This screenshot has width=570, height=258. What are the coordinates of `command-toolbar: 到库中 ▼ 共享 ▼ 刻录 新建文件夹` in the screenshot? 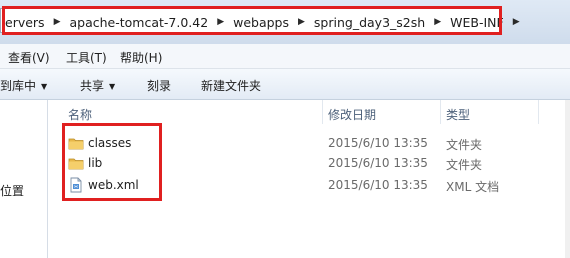 It's located at (285, 84).